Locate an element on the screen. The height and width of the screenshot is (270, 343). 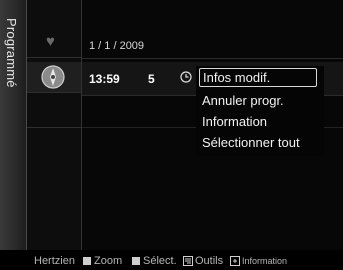
icon-cell-program is located at coordinates (54, 77).